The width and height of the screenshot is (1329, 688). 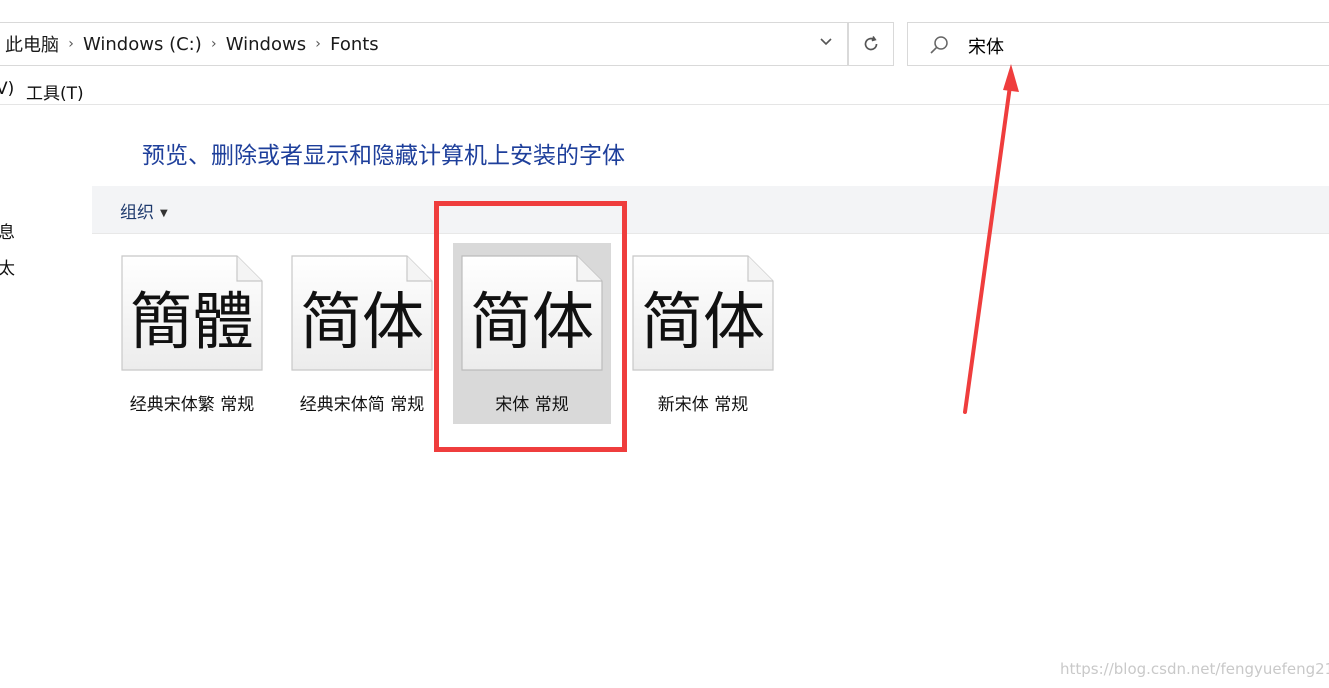 What do you see at coordinates (354, 44) in the screenshot?
I see `breadcrumb-fonts: Fonts` at bounding box center [354, 44].